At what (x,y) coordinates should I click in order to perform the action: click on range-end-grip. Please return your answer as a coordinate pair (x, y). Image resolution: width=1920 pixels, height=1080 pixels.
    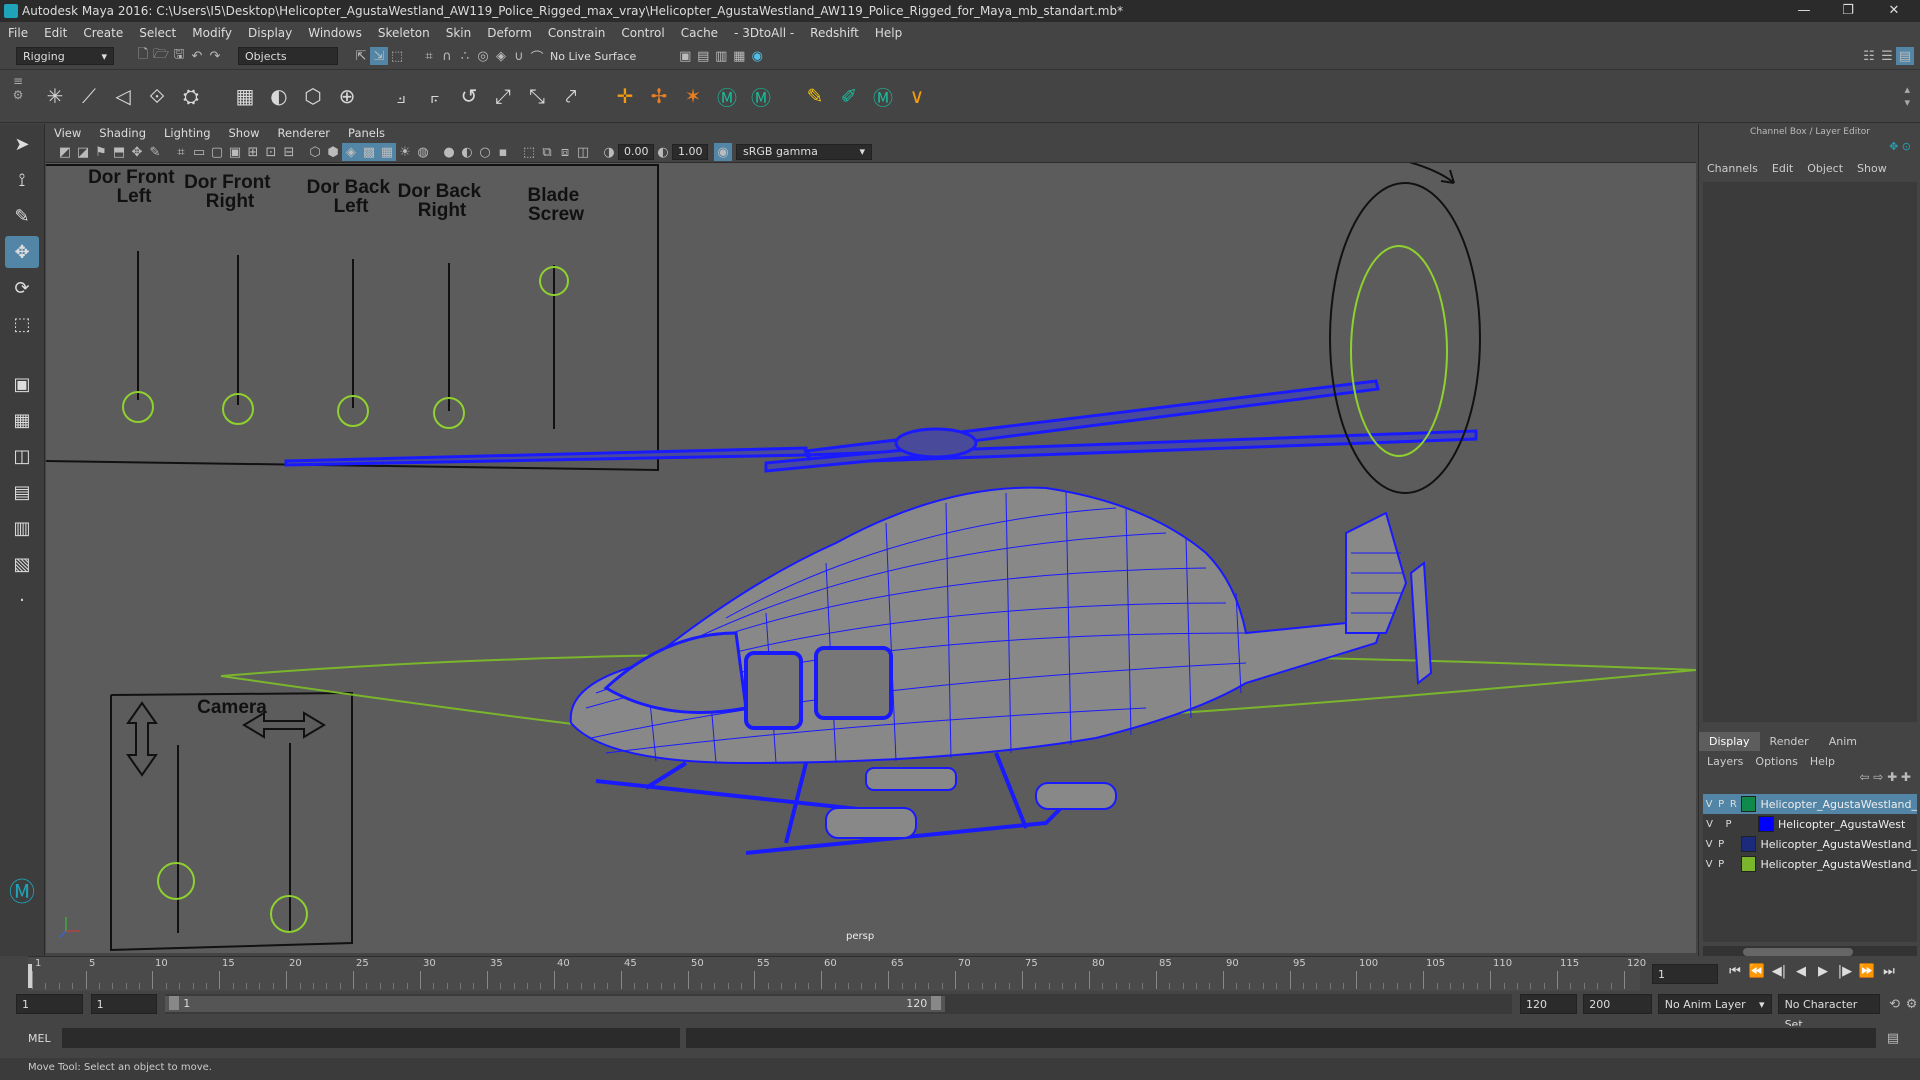
    Looking at the image, I should click on (936, 1003).